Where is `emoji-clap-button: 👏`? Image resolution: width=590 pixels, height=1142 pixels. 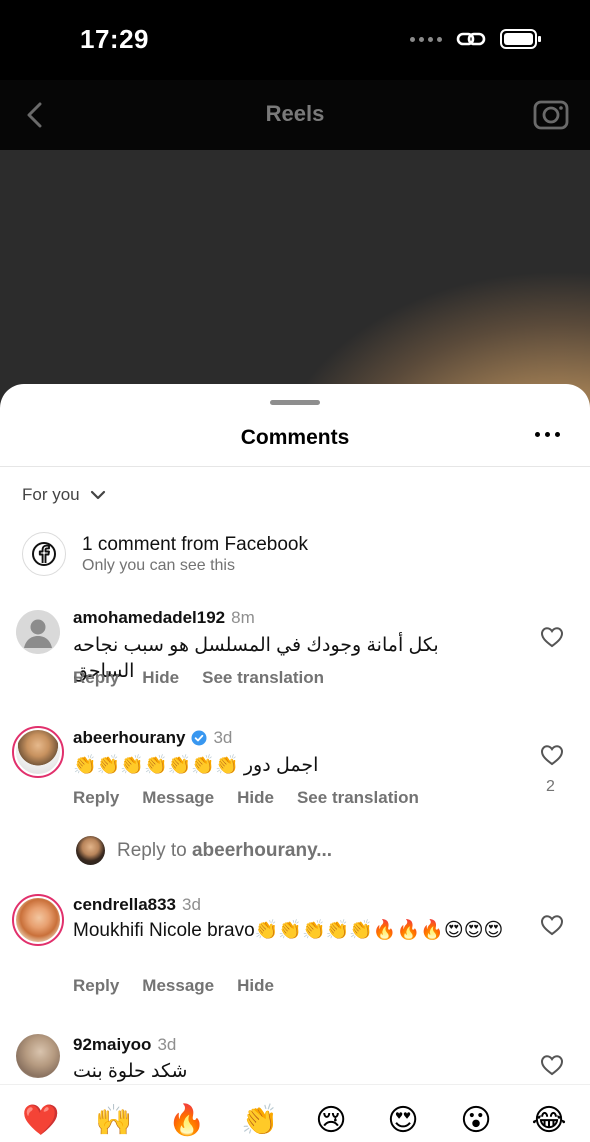 emoji-clap-button: 👏 is located at coordinates (259, 1121).